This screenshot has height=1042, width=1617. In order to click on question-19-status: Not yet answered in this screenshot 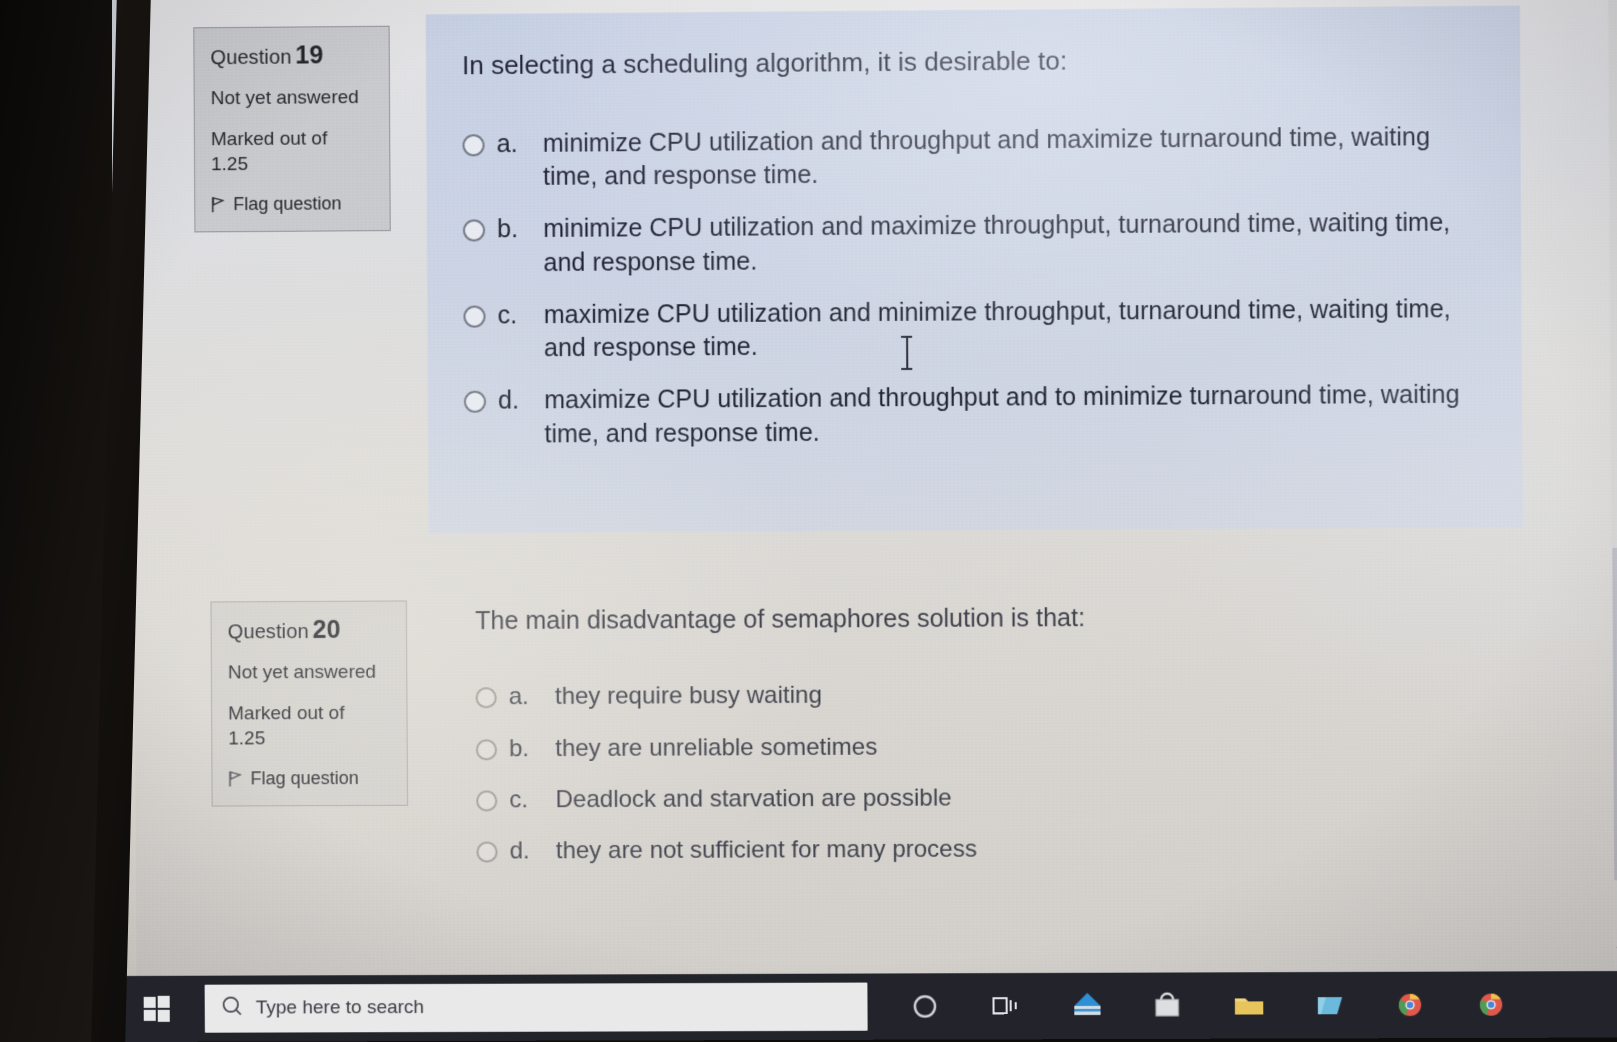, I will do `click(284, 98)`.